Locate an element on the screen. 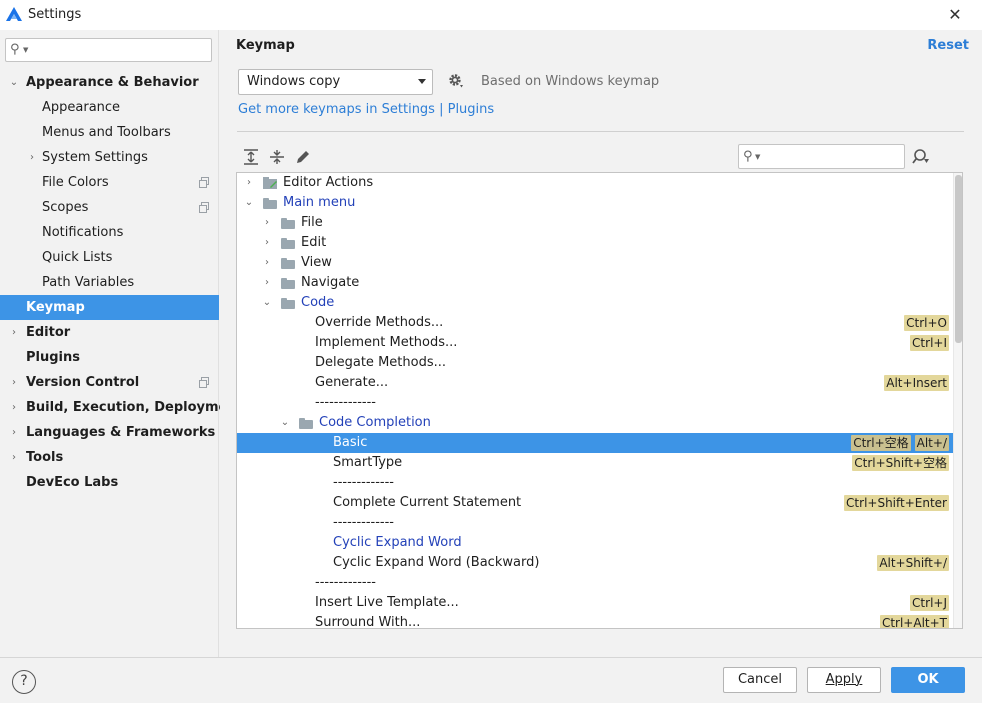 The width and height of the screenshot is (982, 703). pencil-icon is located at coordinates (303, 157).